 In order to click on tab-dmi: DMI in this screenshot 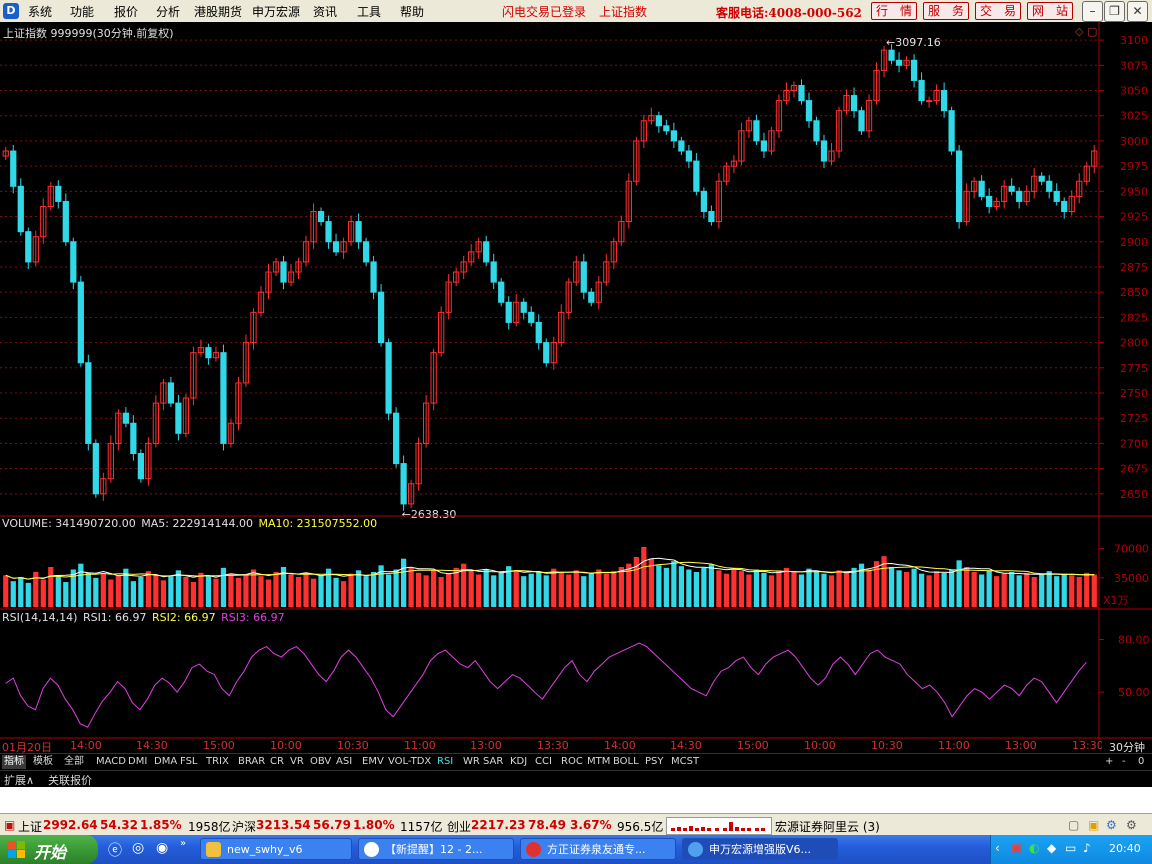, I will do `click(137, 762)`.